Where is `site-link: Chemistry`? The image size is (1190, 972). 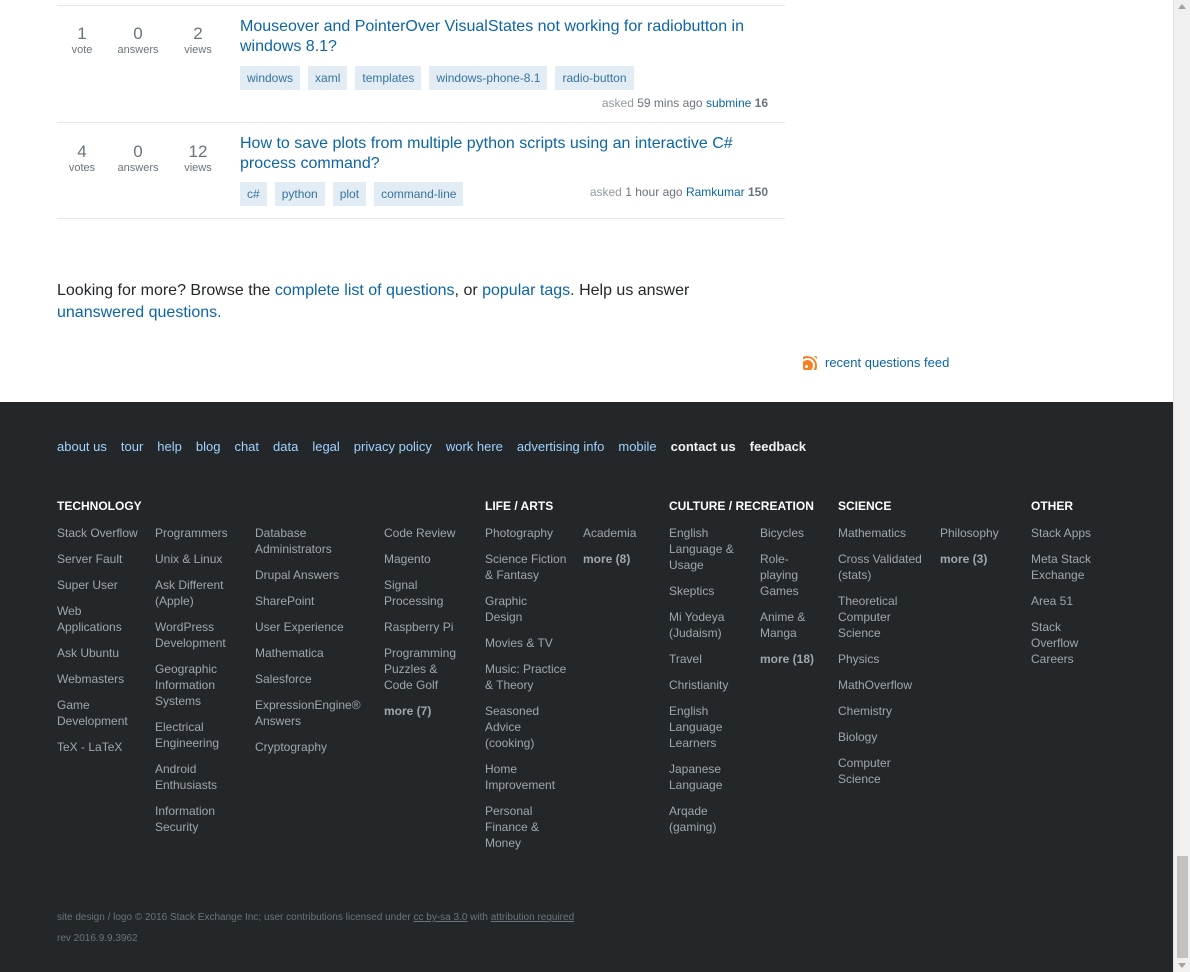
site-link: Chemistry is located at coordinates (884, 711).